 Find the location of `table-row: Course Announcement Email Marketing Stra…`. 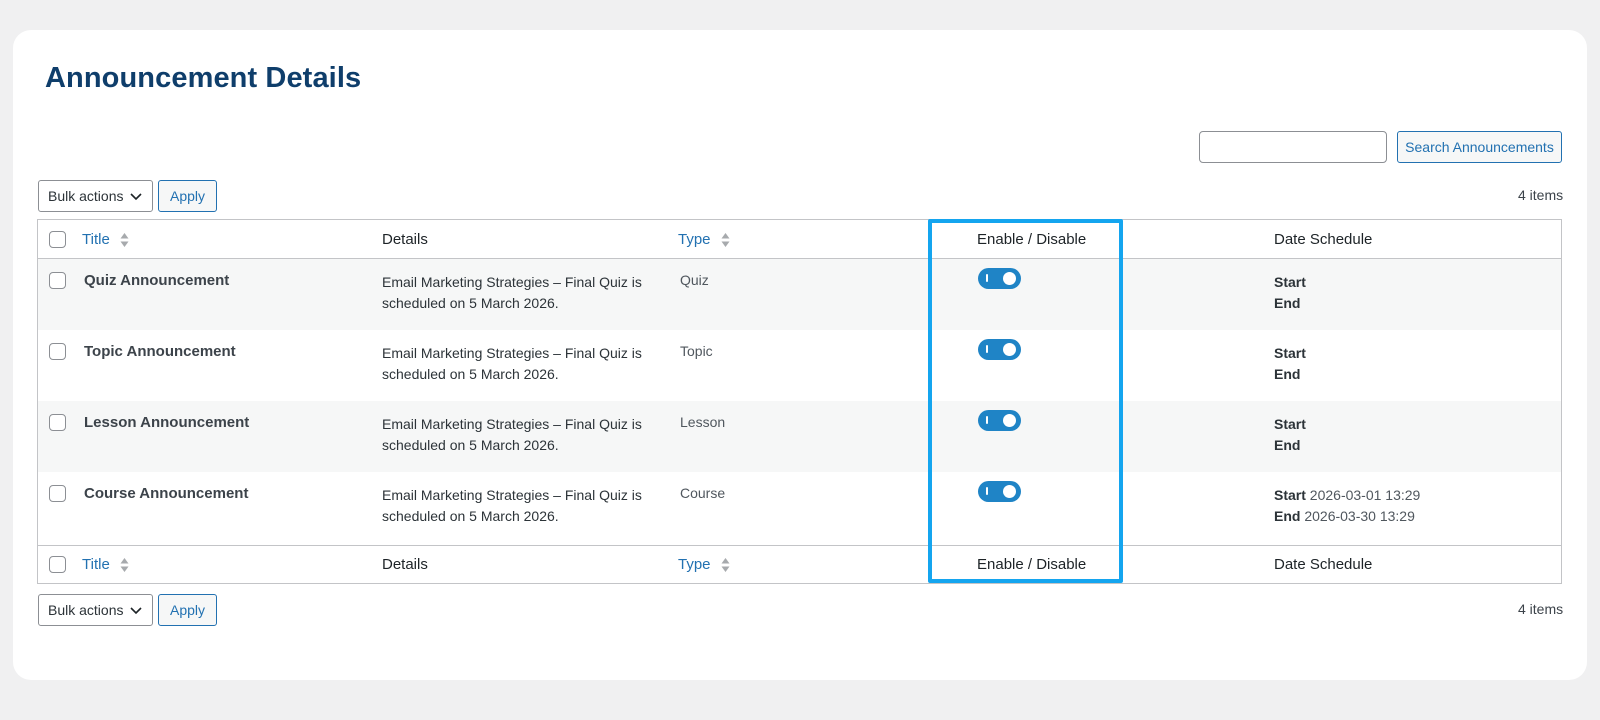

table-row: Course Announcement Email Marketing Stra… is located at coordinates (799, 507).